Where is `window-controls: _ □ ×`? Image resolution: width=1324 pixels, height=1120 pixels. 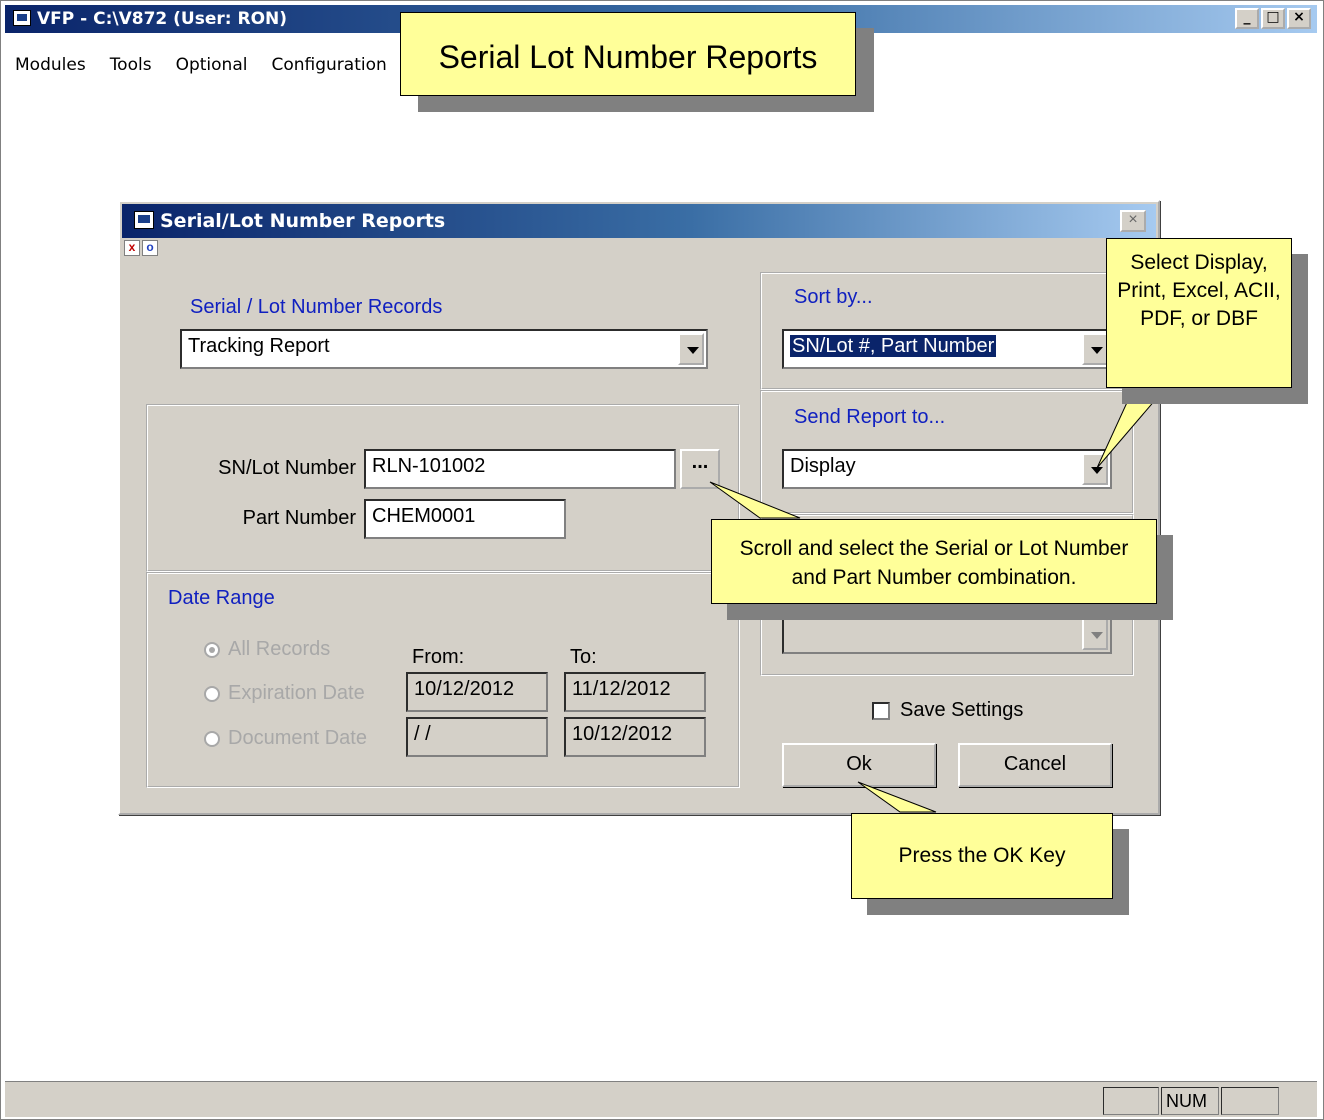 window-controls: _ □ × is located at coordinates (1273, 18).